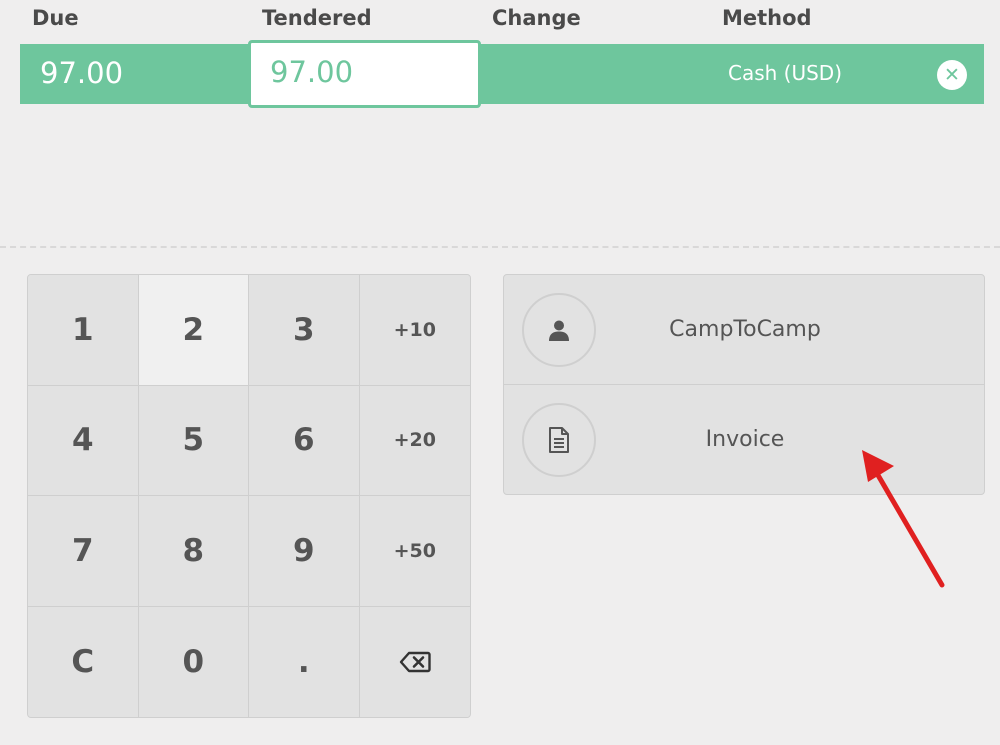 This screenshot has width=1000, height=745. What do you see at coordinates (952, 75) in the screenshot?
I see `delete-payment-icon: ✕` at bounding box center [952, 75].